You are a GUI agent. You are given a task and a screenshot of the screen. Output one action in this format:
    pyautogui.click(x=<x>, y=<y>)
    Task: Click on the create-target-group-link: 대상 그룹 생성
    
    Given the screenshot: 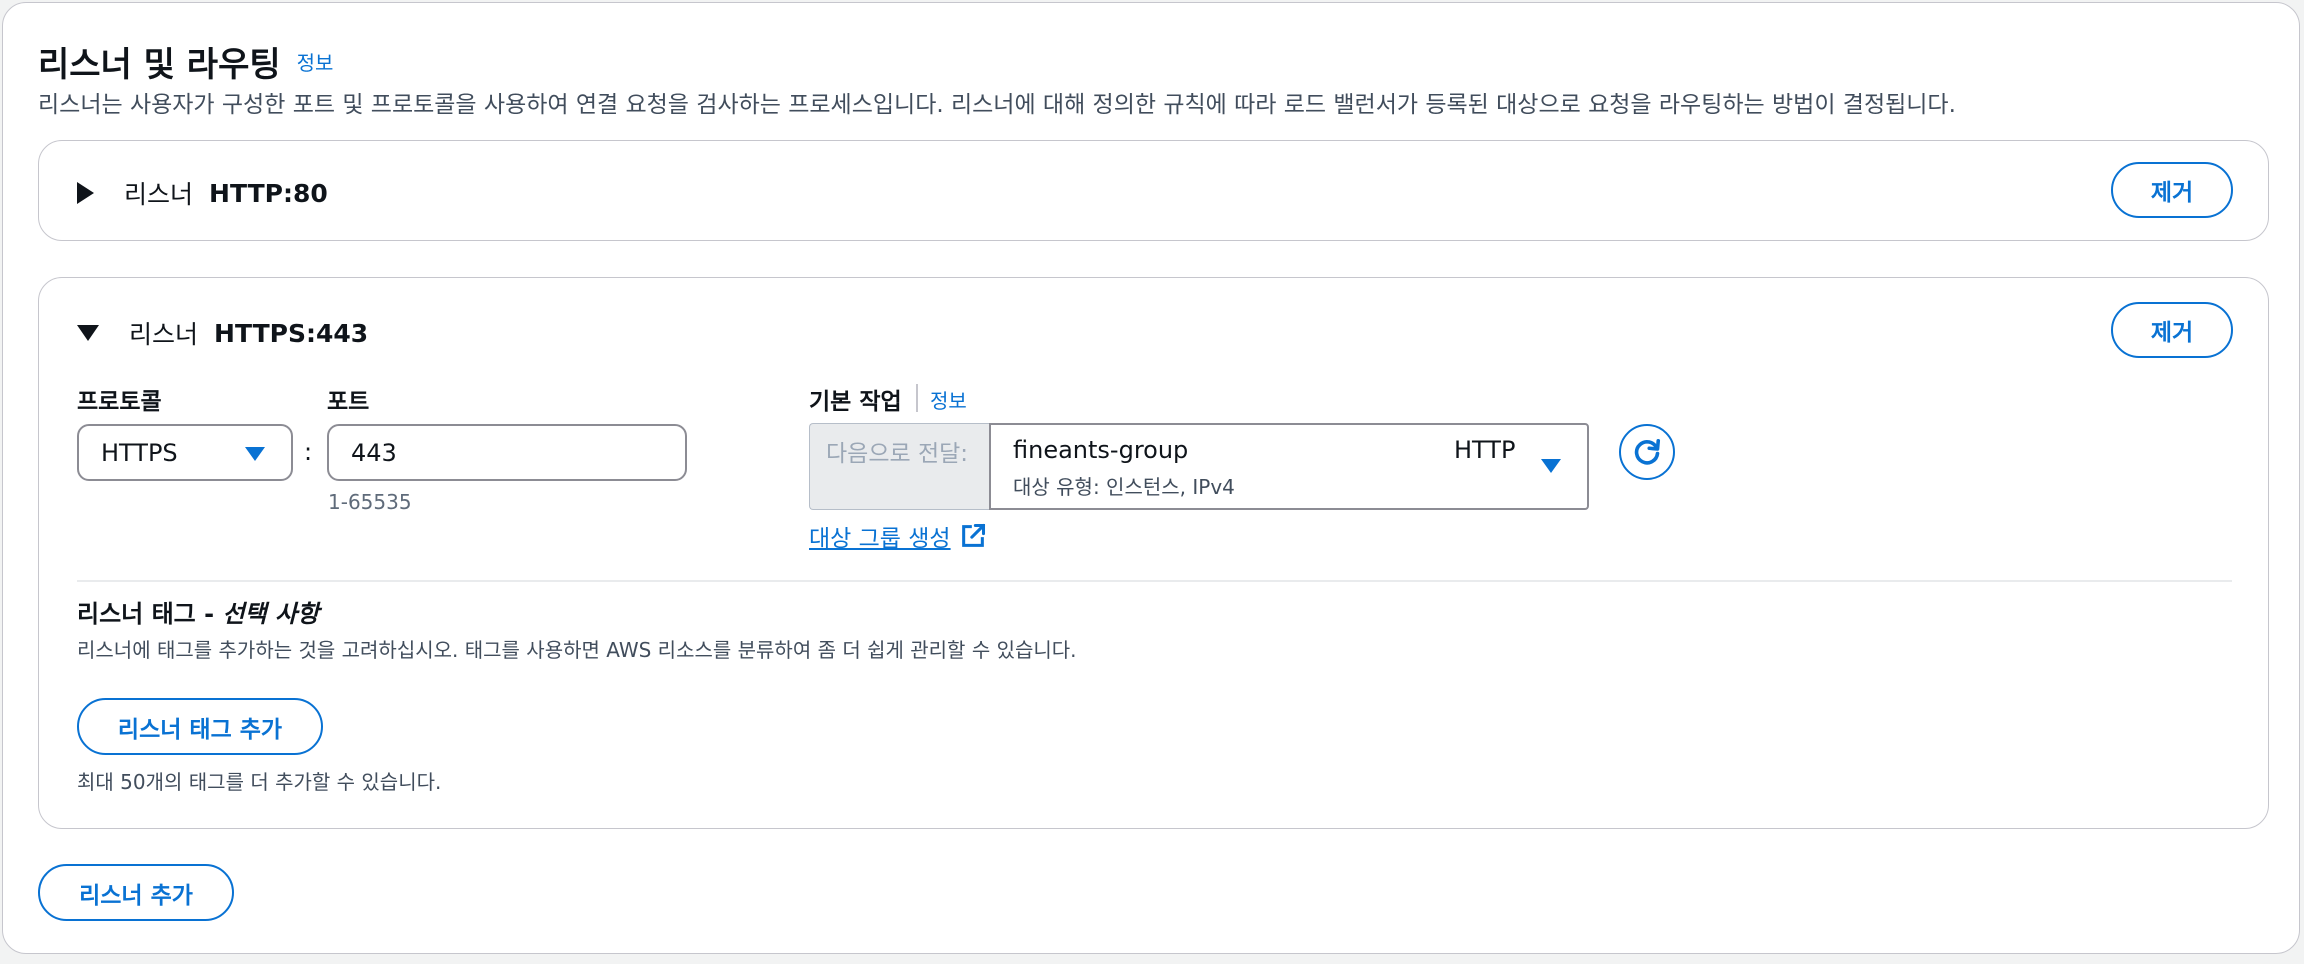 What is the action you would take?
    pyautogui.click(x=898, y=536)
    